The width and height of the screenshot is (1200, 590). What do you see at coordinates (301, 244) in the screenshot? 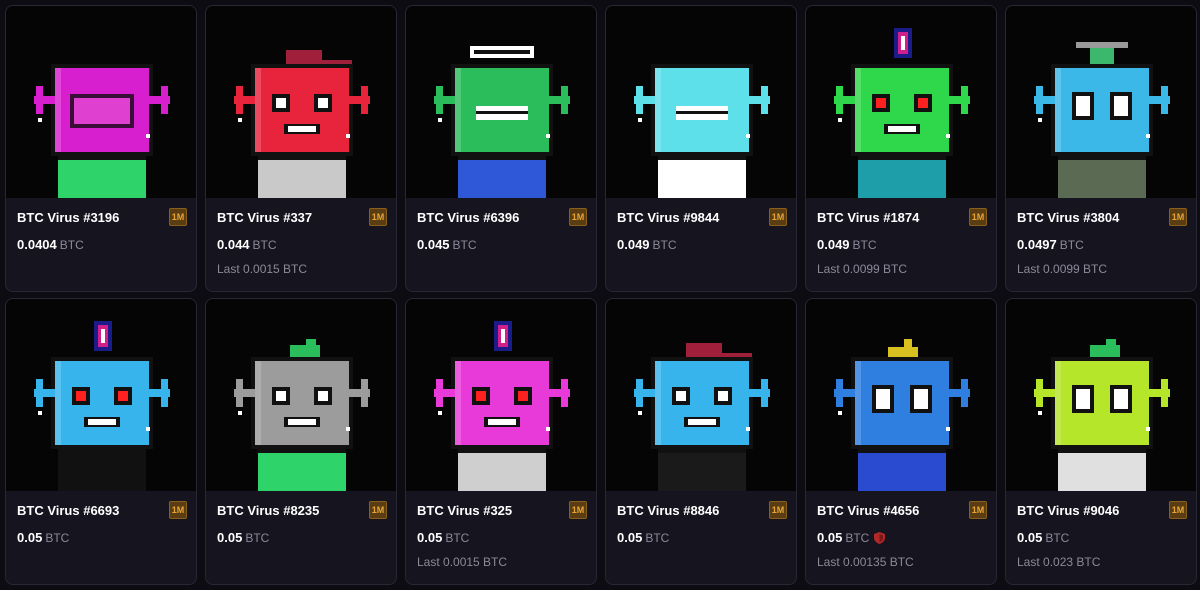
I see `card-info: BTC Virus #337 1M 0.044 BTC Last 0.0015 BTC` at bounding box center [301, 244].